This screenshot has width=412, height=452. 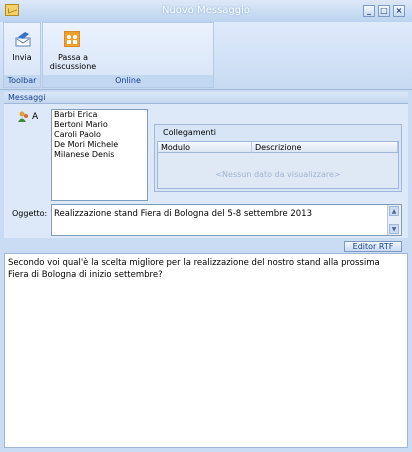 I want to click on list-item: De Mori Michele, so click(x=99, y=145).